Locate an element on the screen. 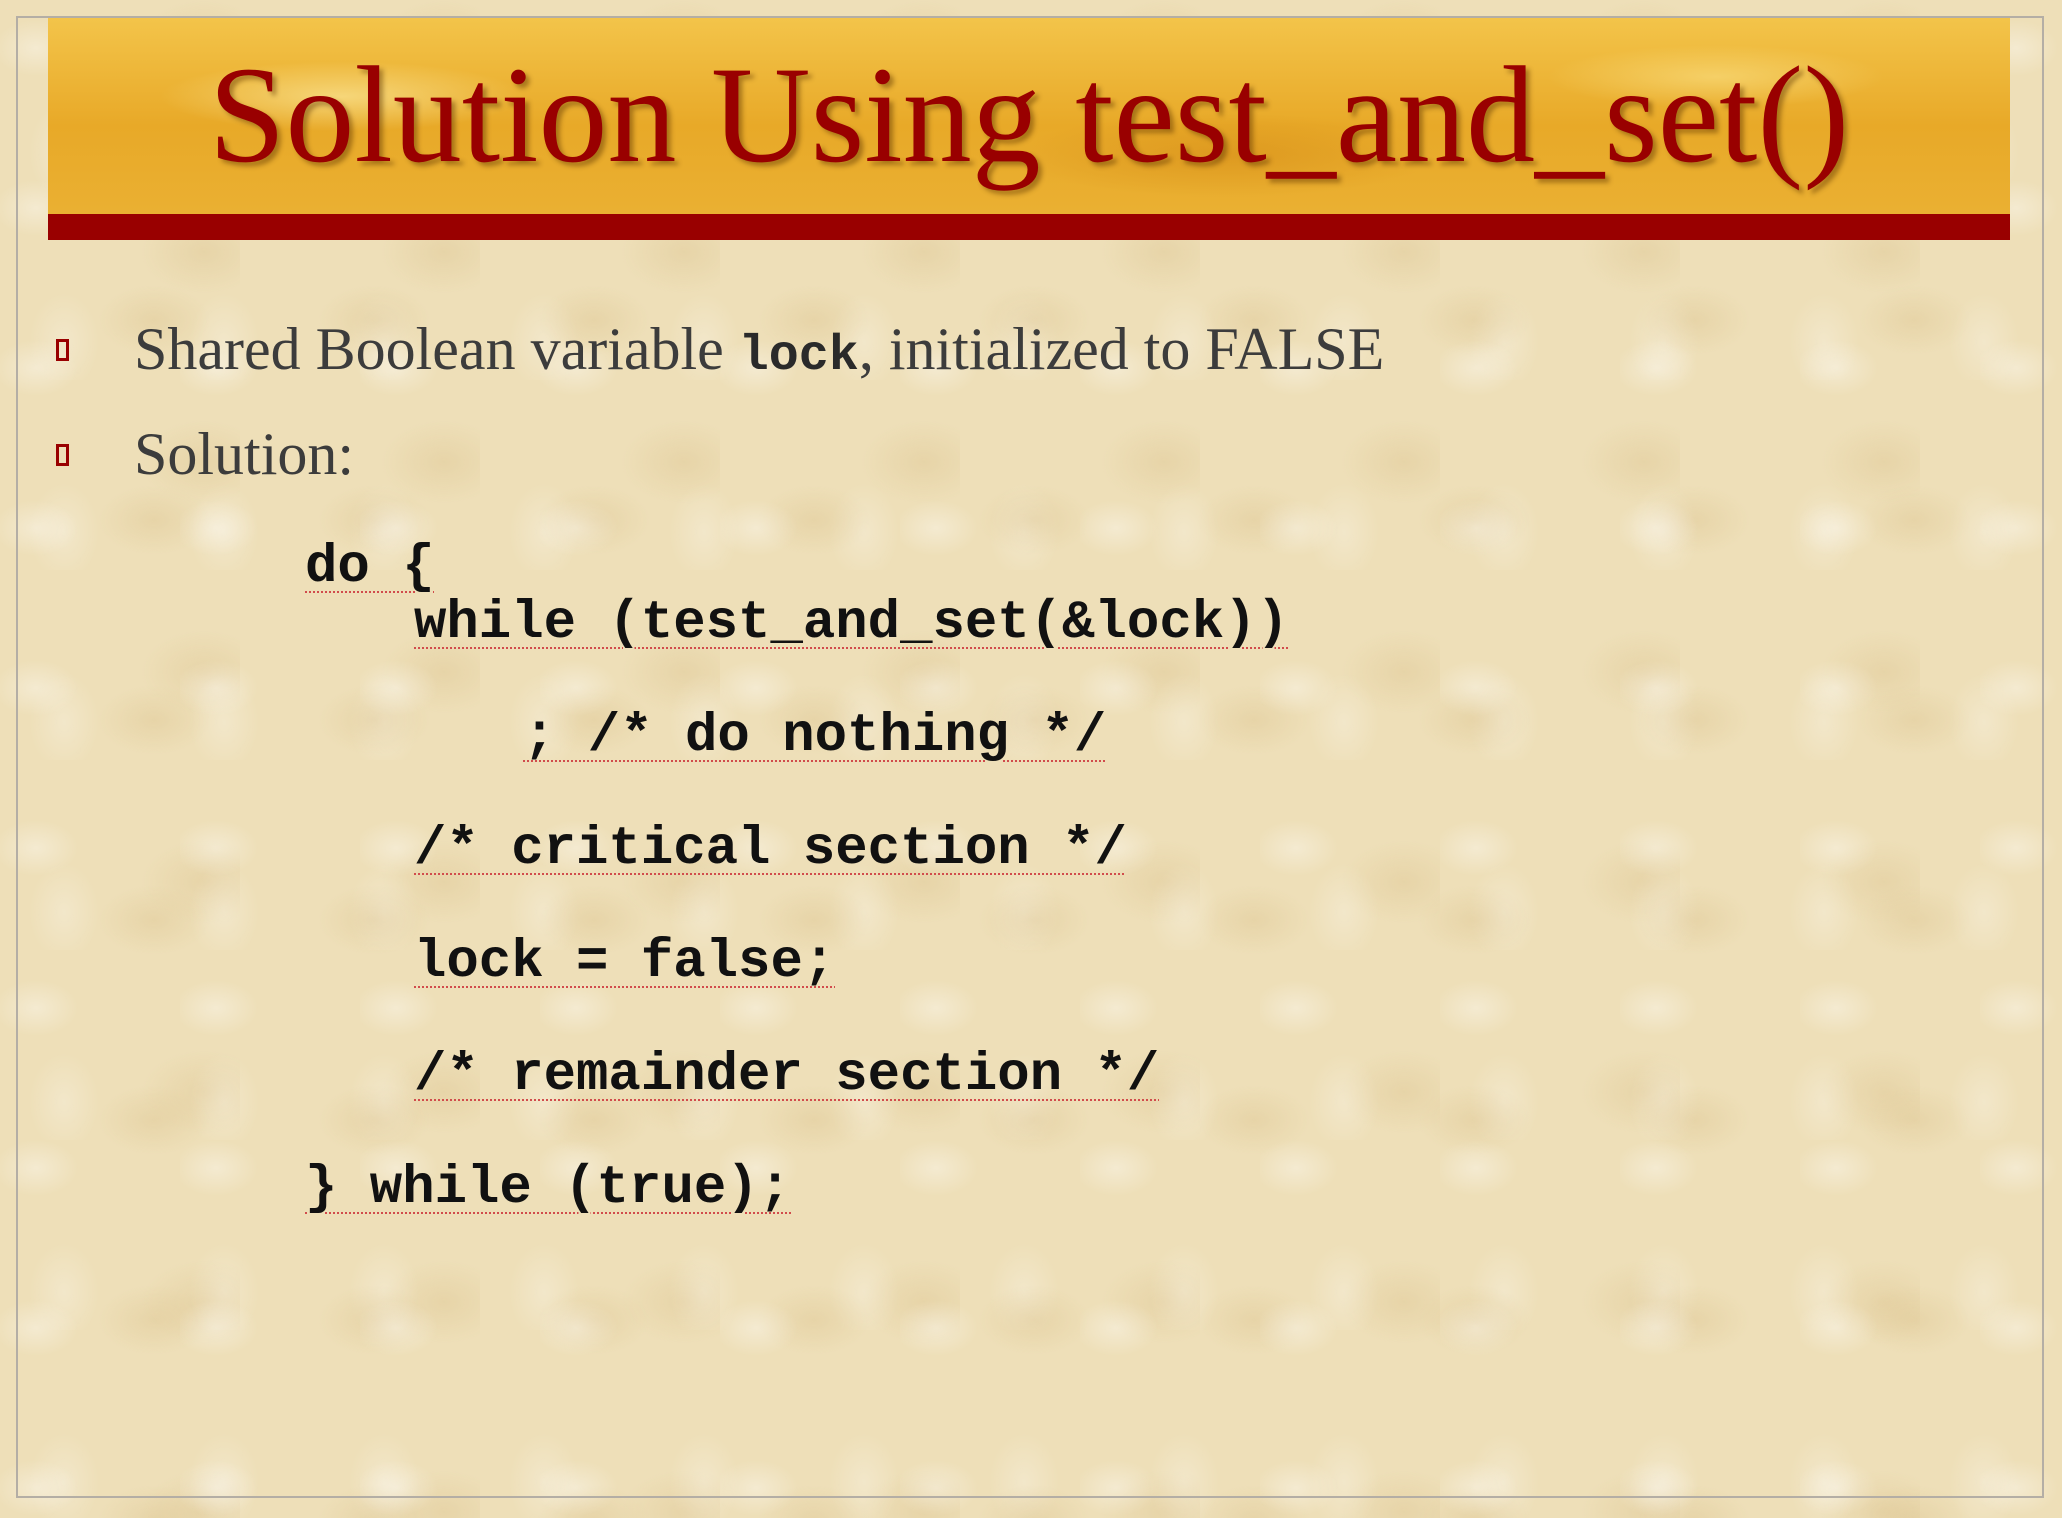 The height and width of the screenshot is (1518, 2062). bullet-text: Solution: is located at coordinates (244, 454).